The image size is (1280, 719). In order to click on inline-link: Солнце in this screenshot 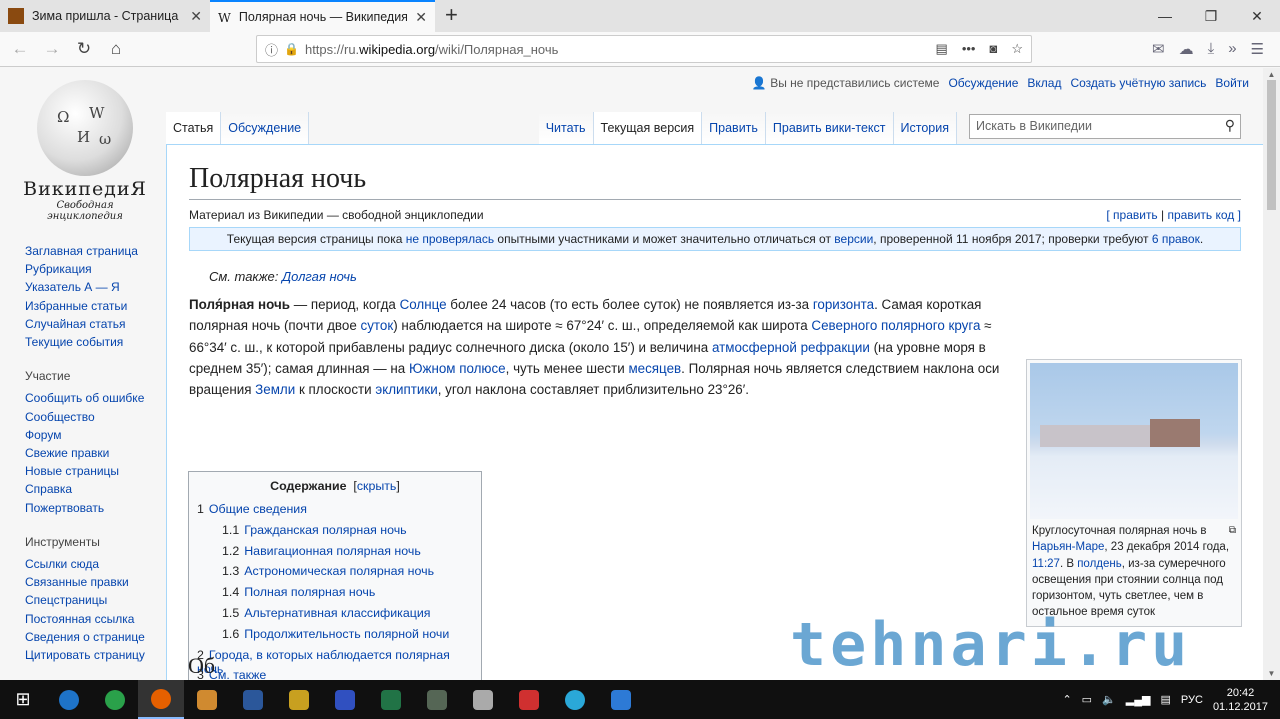, I will do `click(423, 304)`.